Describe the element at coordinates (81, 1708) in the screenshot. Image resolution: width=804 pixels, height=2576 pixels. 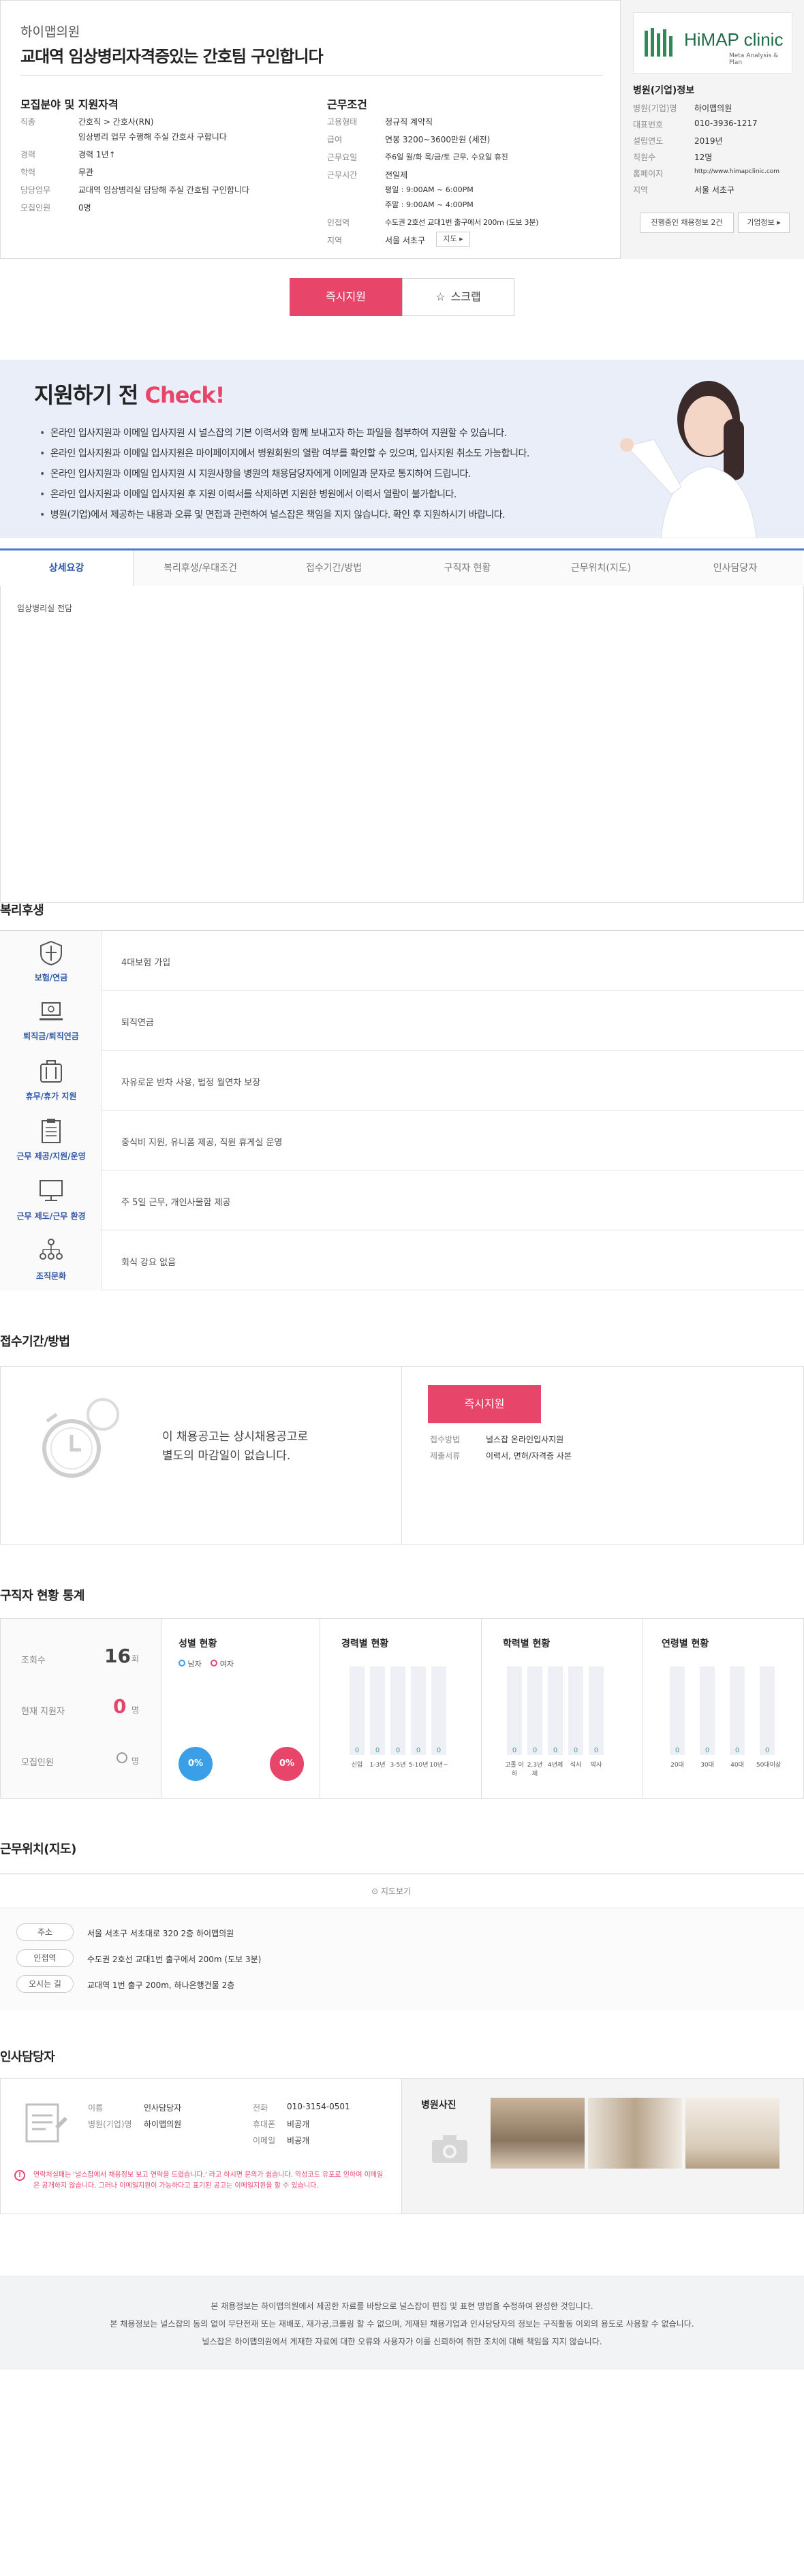
I see `stats-summary: 조회수 16 회 현재 지원자 0 명 모집인원 0 명` at that location.